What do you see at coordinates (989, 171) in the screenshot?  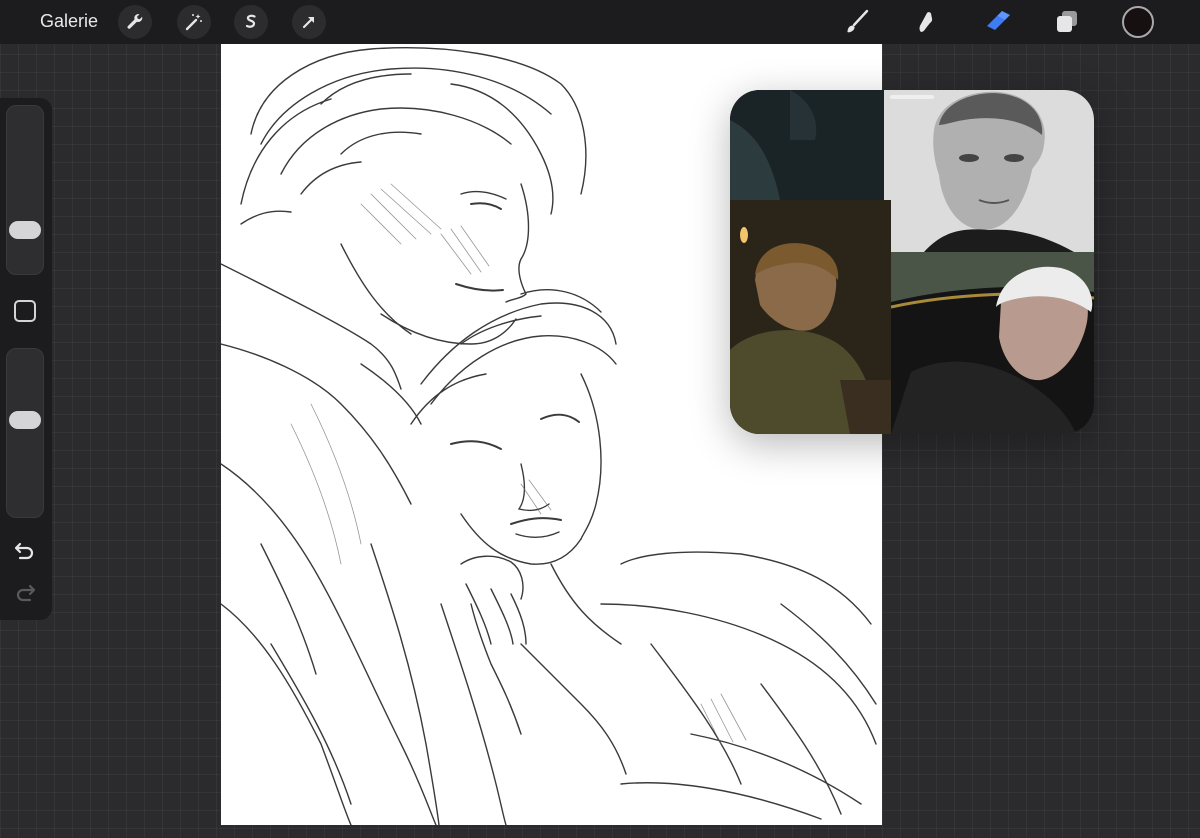 I see `photo-bw-portrait` at bounding box center [989, 171].